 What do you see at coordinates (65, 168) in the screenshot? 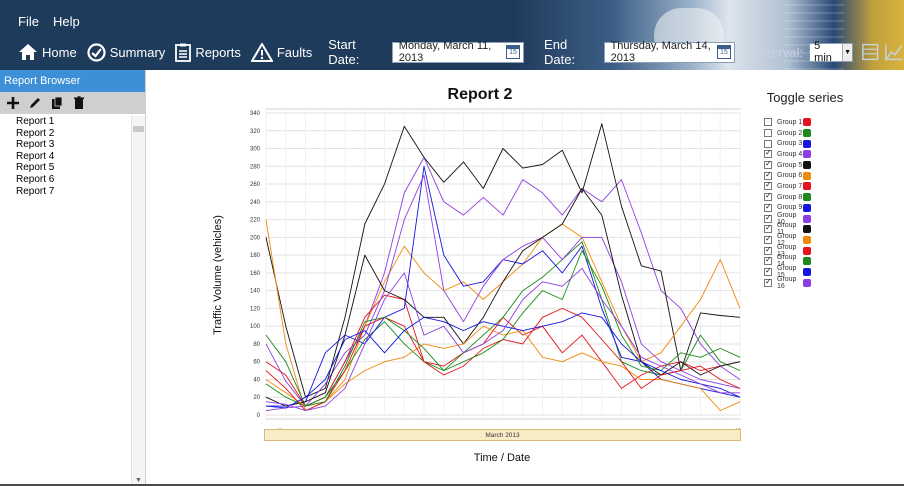
I see `report-list-item: Report 5` at bounding box center [65, 168].